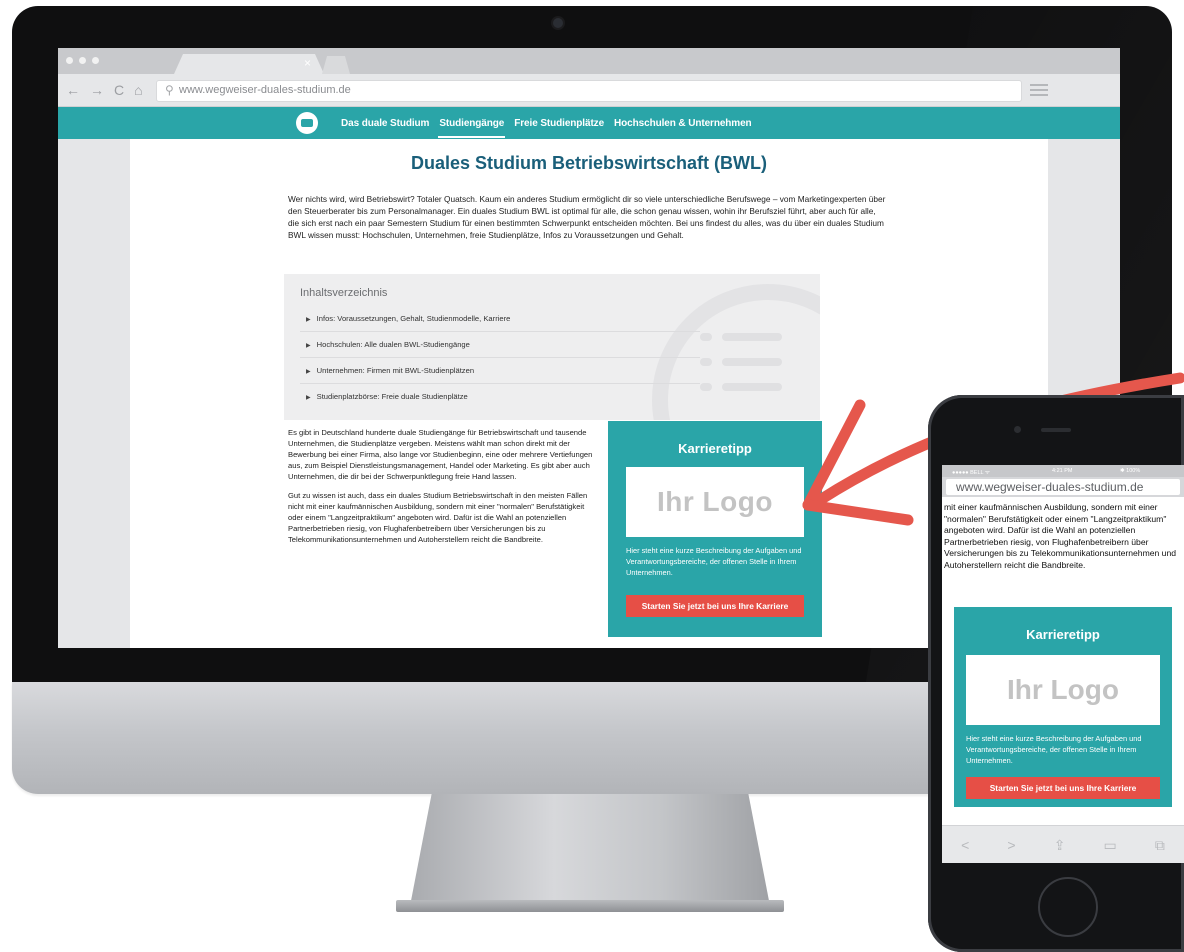 This screenshot has height=952, width=1184. Describe the element at coordinates (1063, 634) in the screenshot. I see `phone-karrieretipp-title: Karrieretipp` at that location.